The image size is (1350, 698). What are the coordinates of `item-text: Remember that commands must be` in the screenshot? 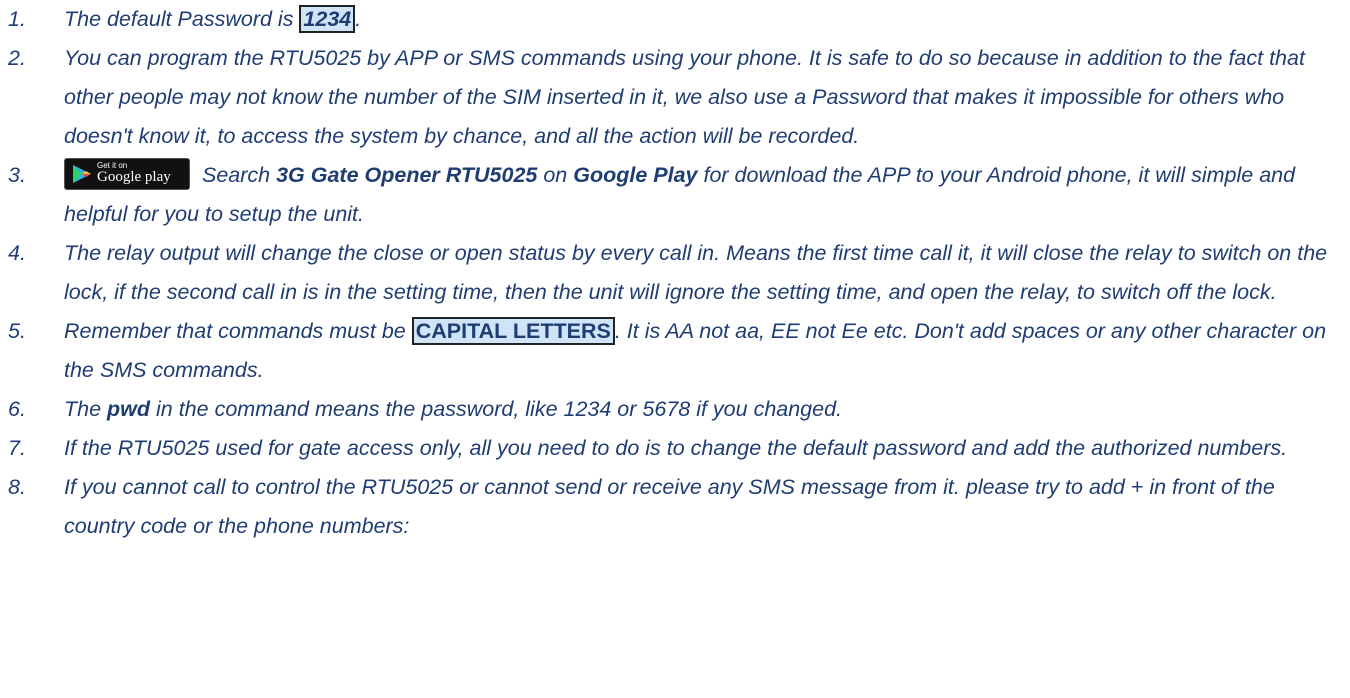 It's located at (238, 331).